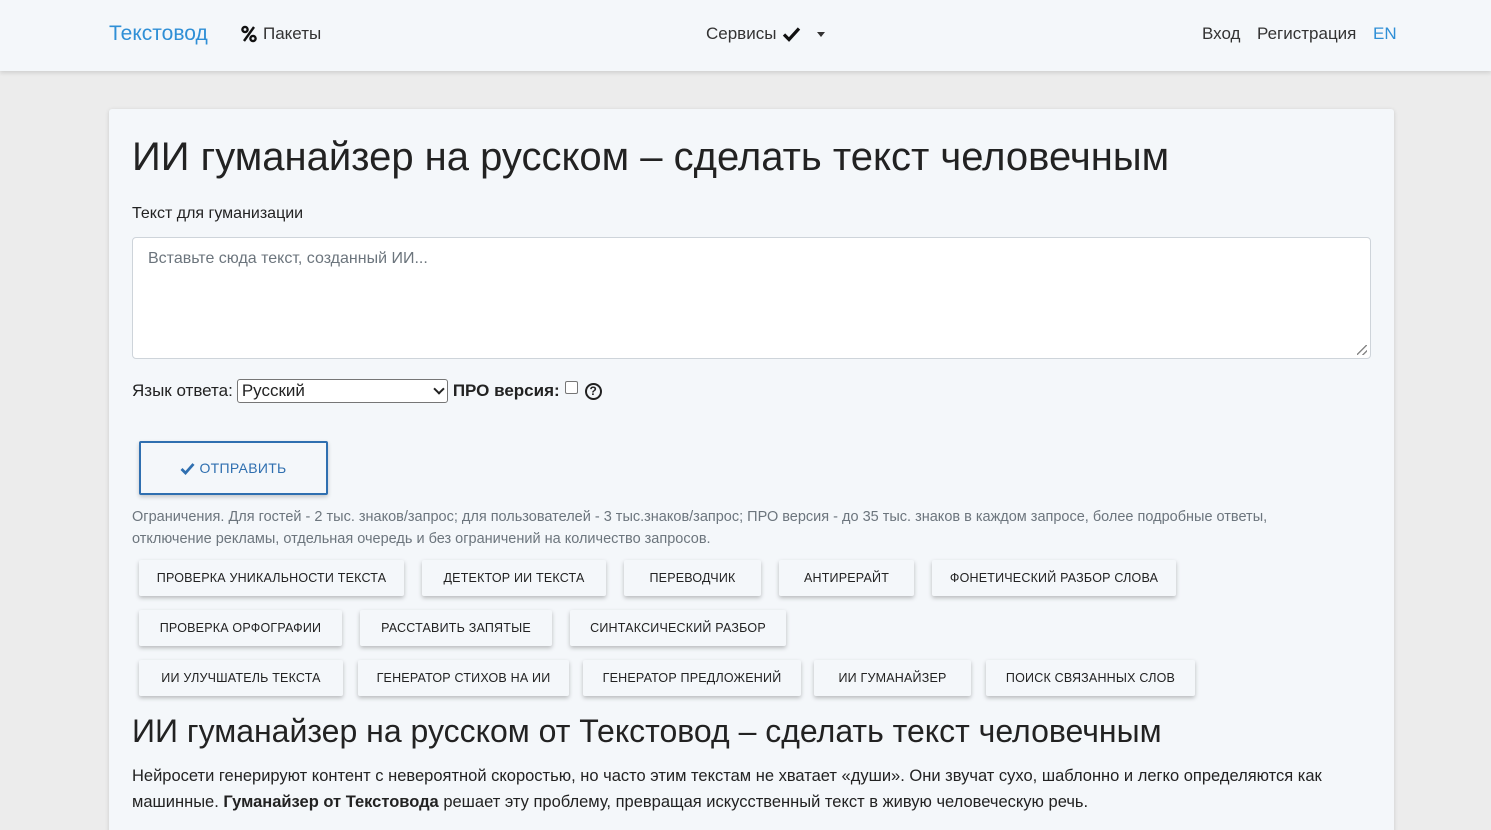 The image size is (1491, 830). What do you see at coordinates (249, 34) in the screenshot?
I see `percent-icon` at bounding box center [249, 34].